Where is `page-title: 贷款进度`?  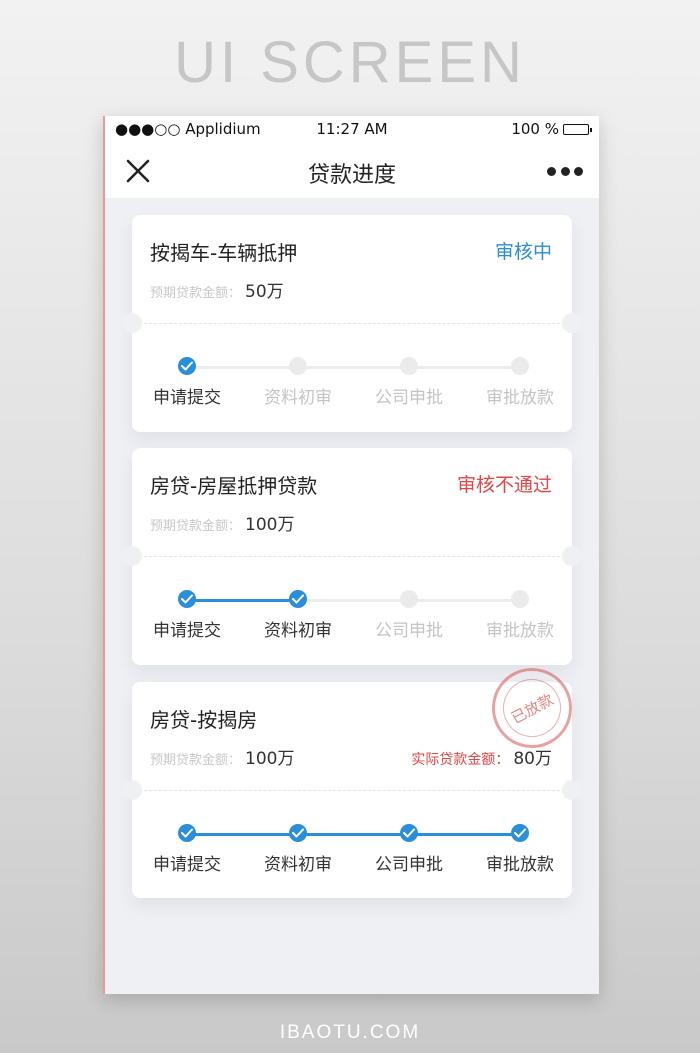 page-title: 贷款进度 is located at coordinates (351, 175).